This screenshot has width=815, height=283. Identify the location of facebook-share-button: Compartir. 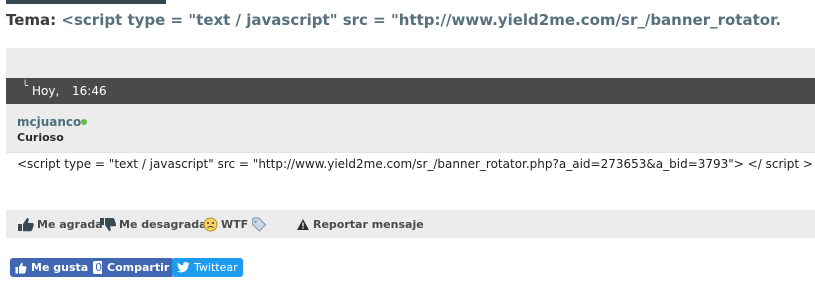
(138, 267).